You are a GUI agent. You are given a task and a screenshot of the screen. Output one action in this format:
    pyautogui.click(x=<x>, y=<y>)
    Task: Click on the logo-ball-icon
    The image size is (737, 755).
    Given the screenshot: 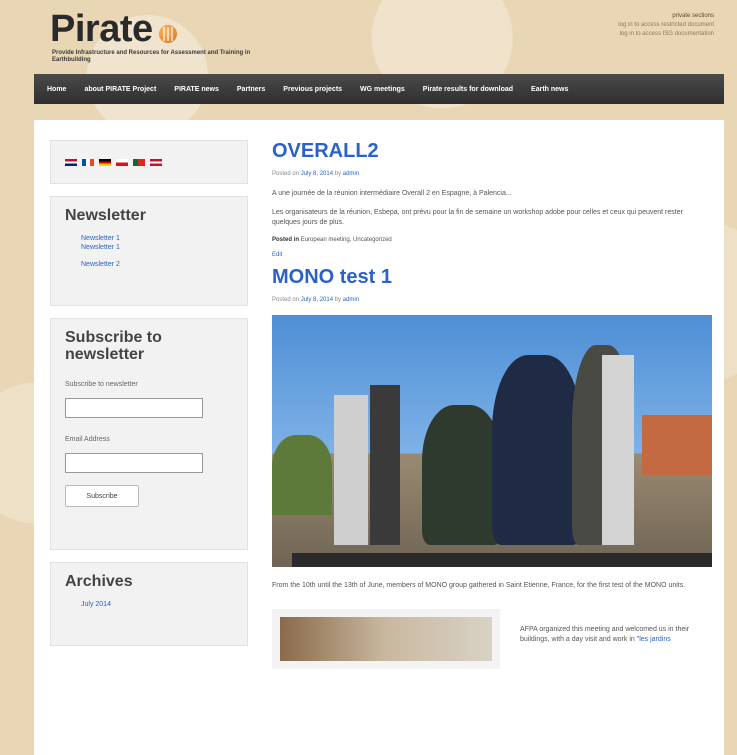 What is the action you would take?
    pyautogui.click(x=167, y=33)
    